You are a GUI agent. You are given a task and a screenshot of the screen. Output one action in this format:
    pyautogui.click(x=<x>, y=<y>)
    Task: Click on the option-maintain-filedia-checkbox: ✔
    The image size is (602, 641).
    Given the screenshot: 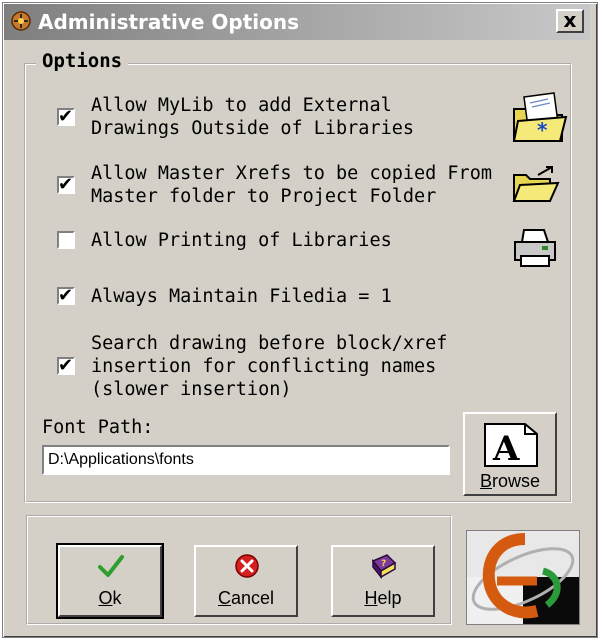 What is the action you would take?
    pyautogui.click(x=66, y=295)
    